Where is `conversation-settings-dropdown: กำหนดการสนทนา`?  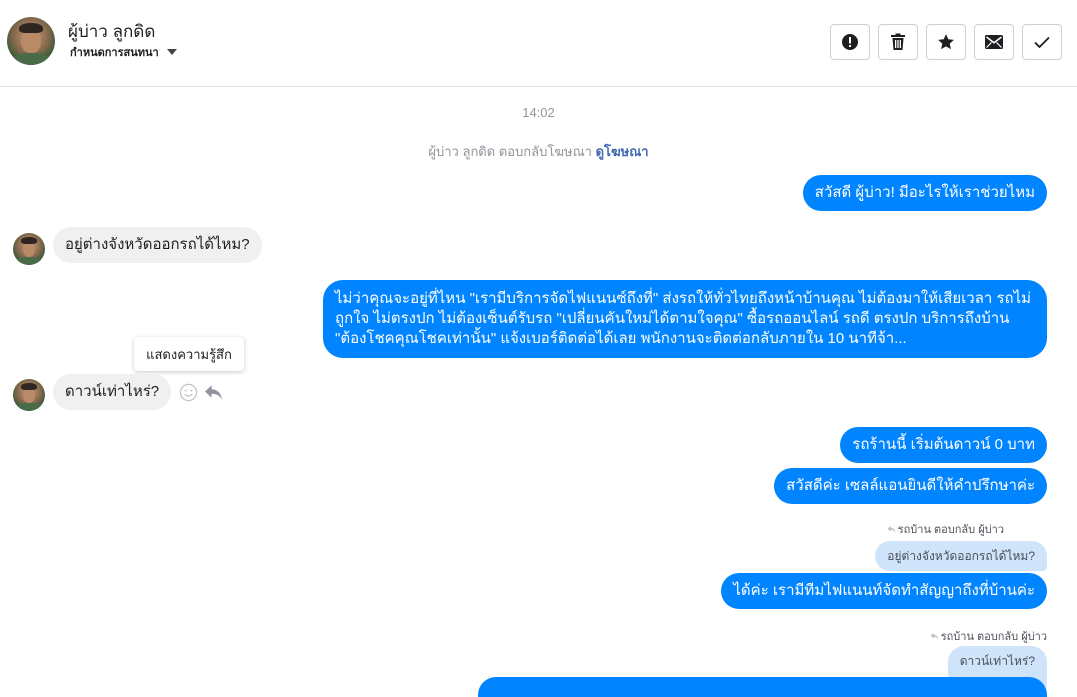 conversation-settings-dropdown: กำหนดการสนทนา is located at coordinates (123, 52).